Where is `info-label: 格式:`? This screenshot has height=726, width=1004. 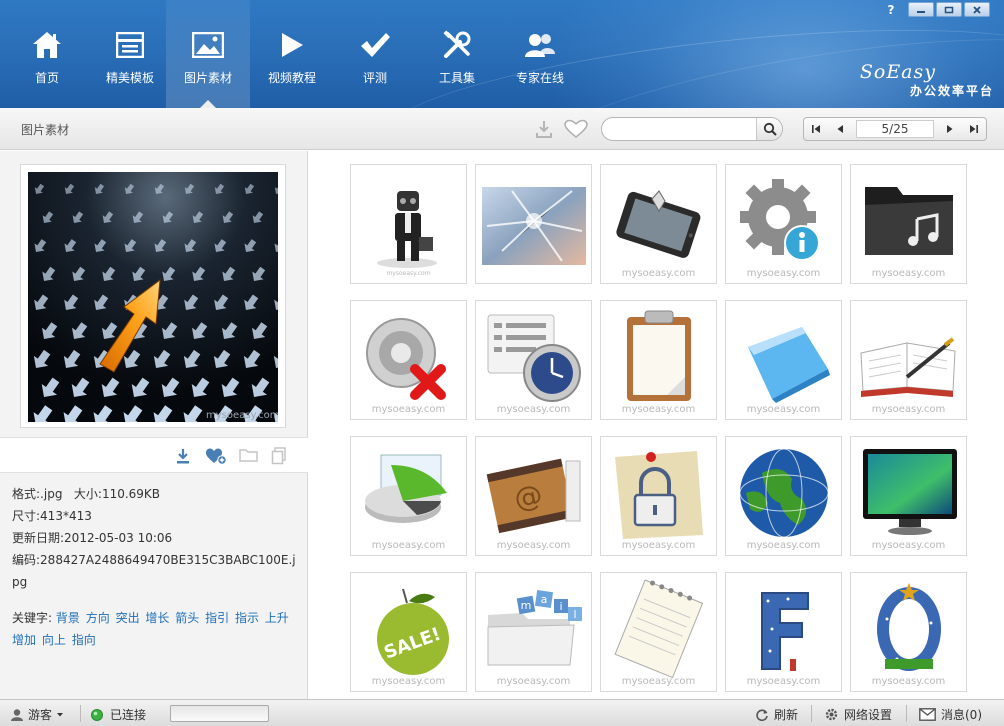 info-label: 格式: is located at coordinates (26, 494).